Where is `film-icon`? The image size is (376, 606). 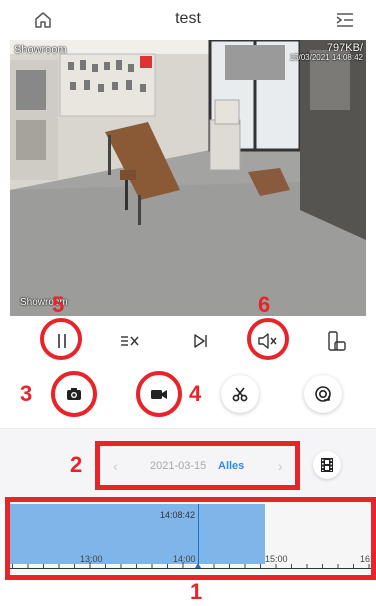 film-icon is located at coordinates (327, 465).